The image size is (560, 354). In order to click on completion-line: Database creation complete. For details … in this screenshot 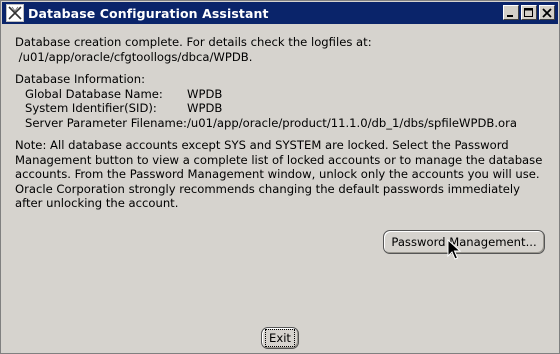, I will do `click(193, 42)`.